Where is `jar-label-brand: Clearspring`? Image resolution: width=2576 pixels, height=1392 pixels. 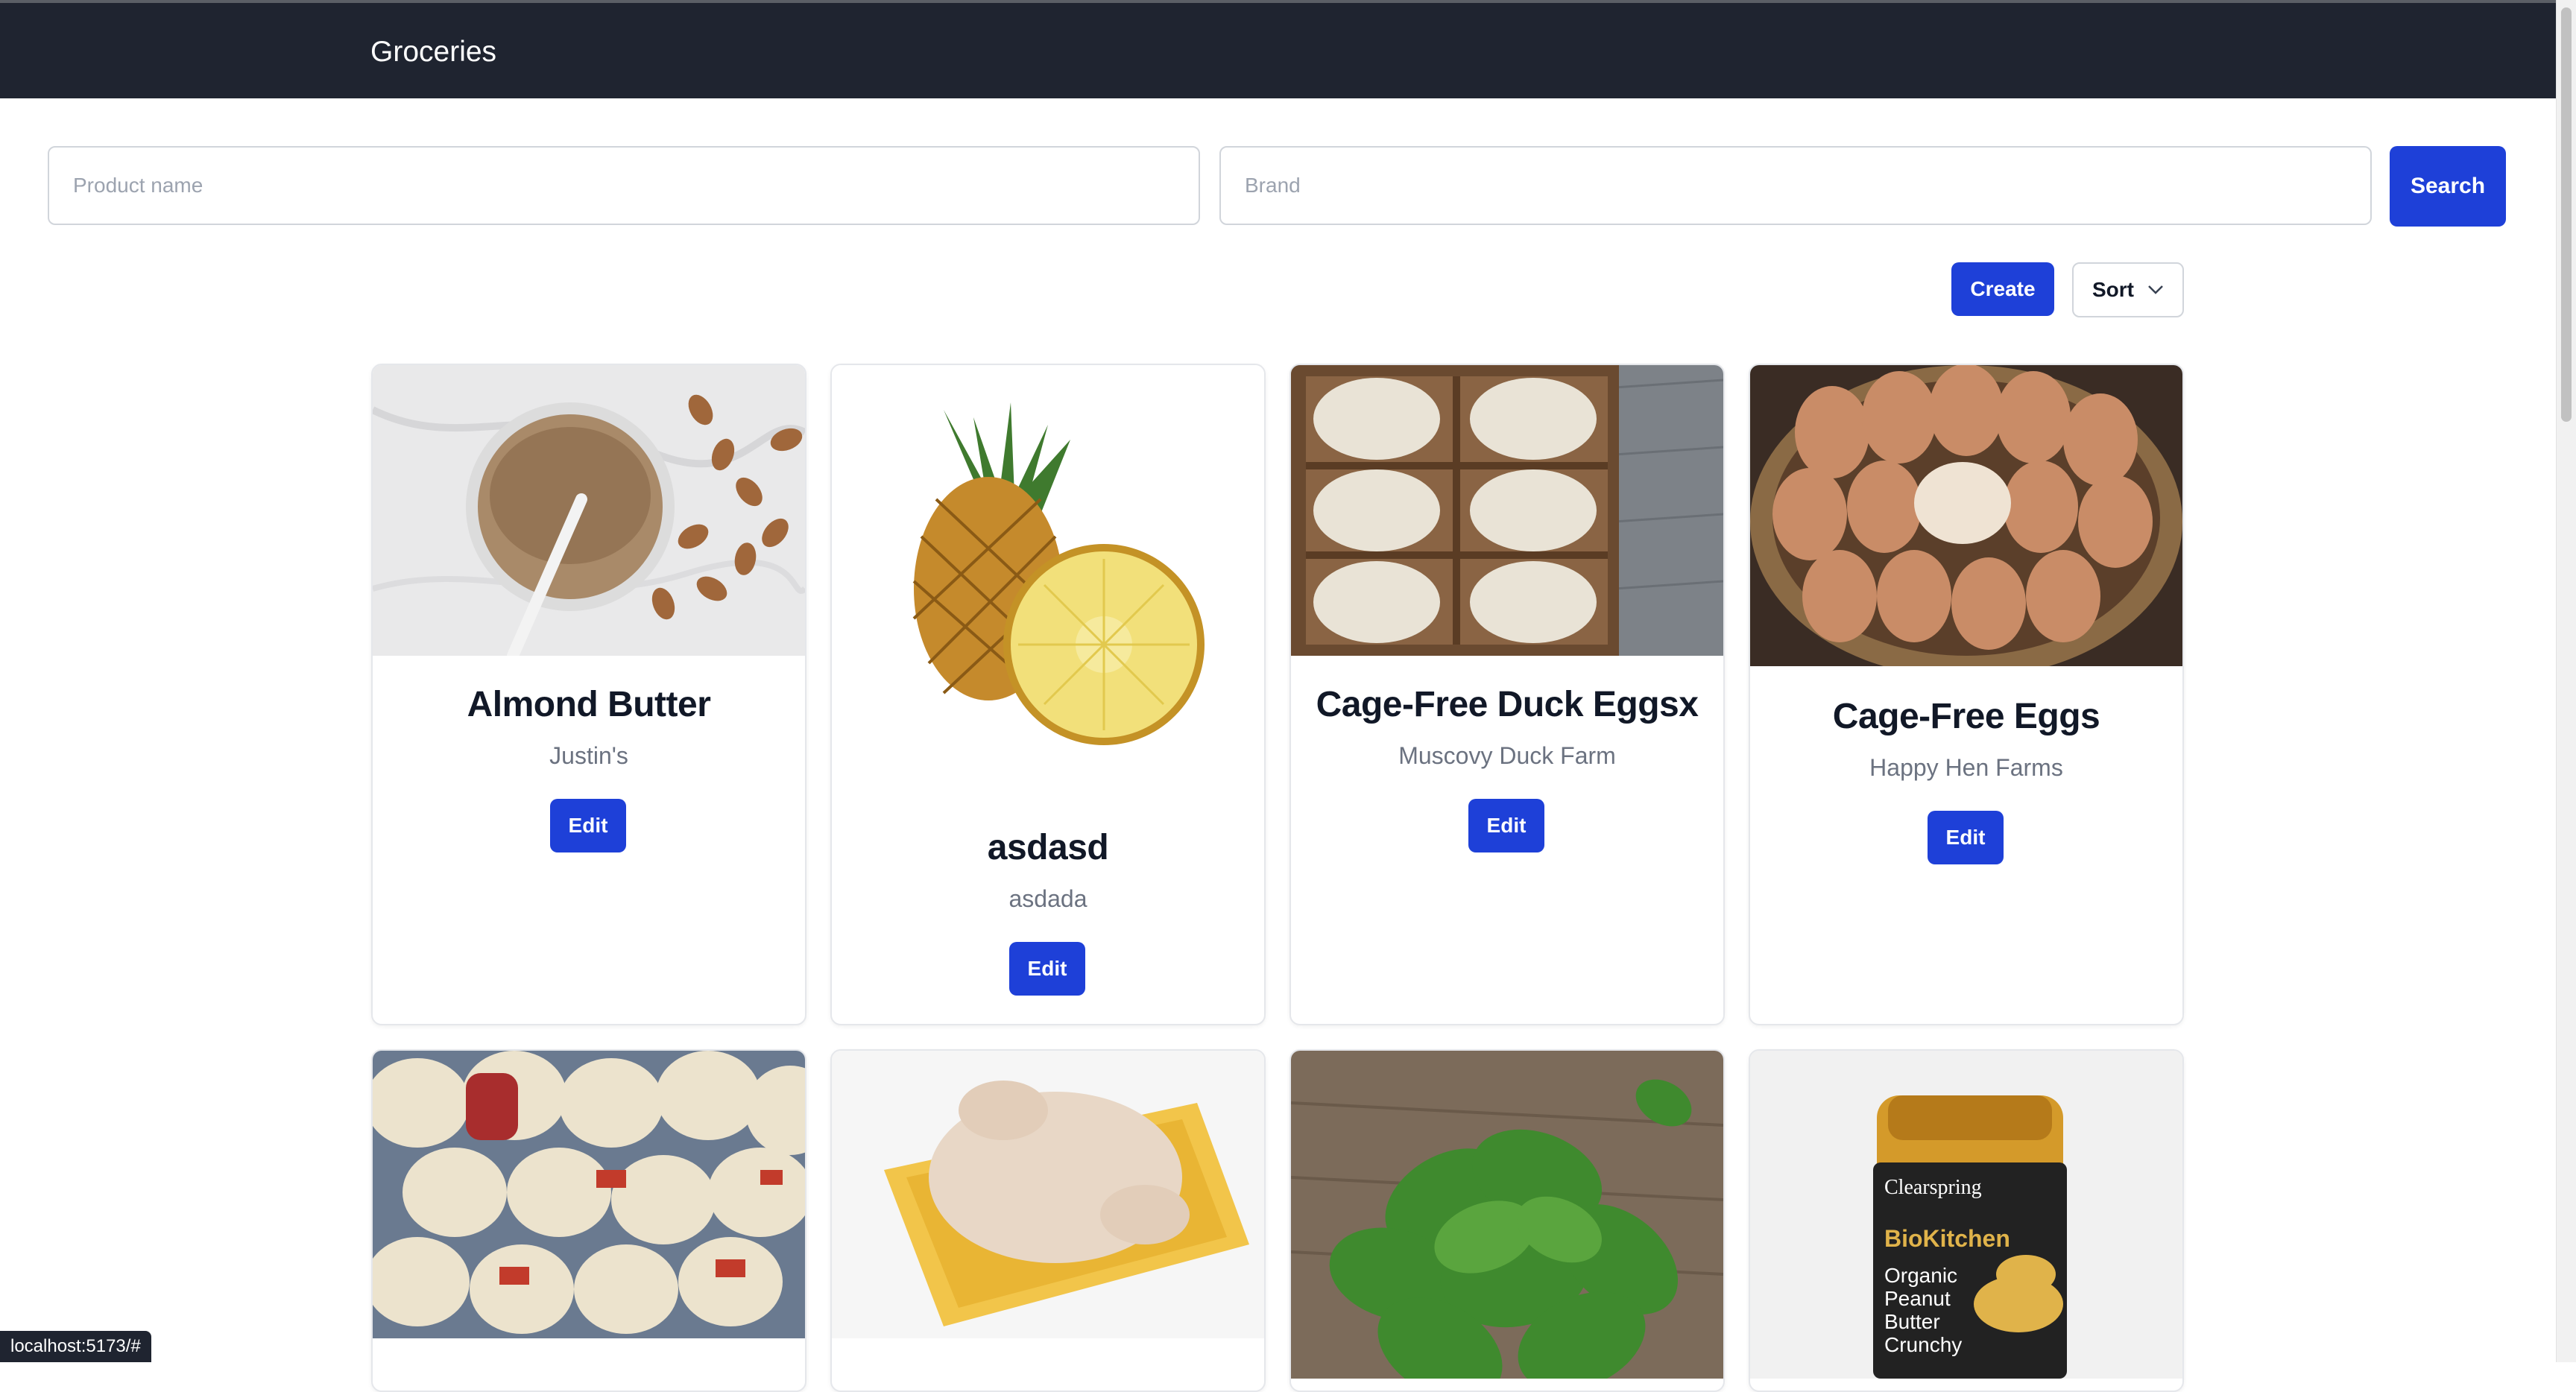
jar-label-brand: Clearspring is located at coordinates (1933, 1187).